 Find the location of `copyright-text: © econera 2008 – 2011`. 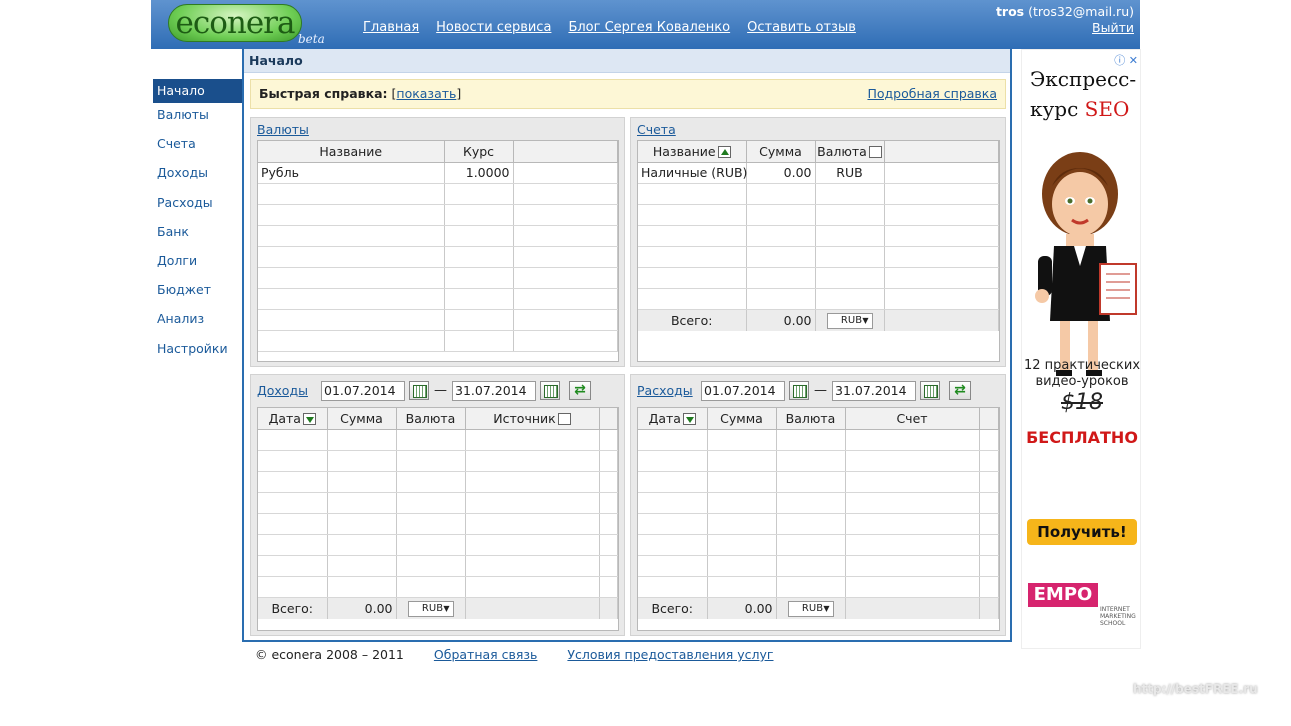

copyright-text: © econera 2008 – 2011 is located at coordinates (329, 654).